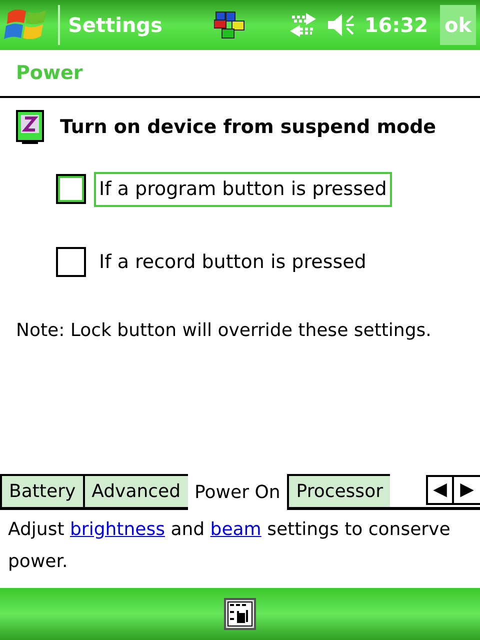 The width and height of the screenshot is (480, 640). I want to click on keyboard-icon, so click(240, 614).